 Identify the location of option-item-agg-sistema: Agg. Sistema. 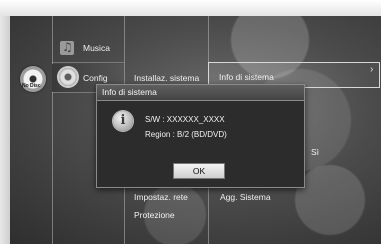
(245, 197).